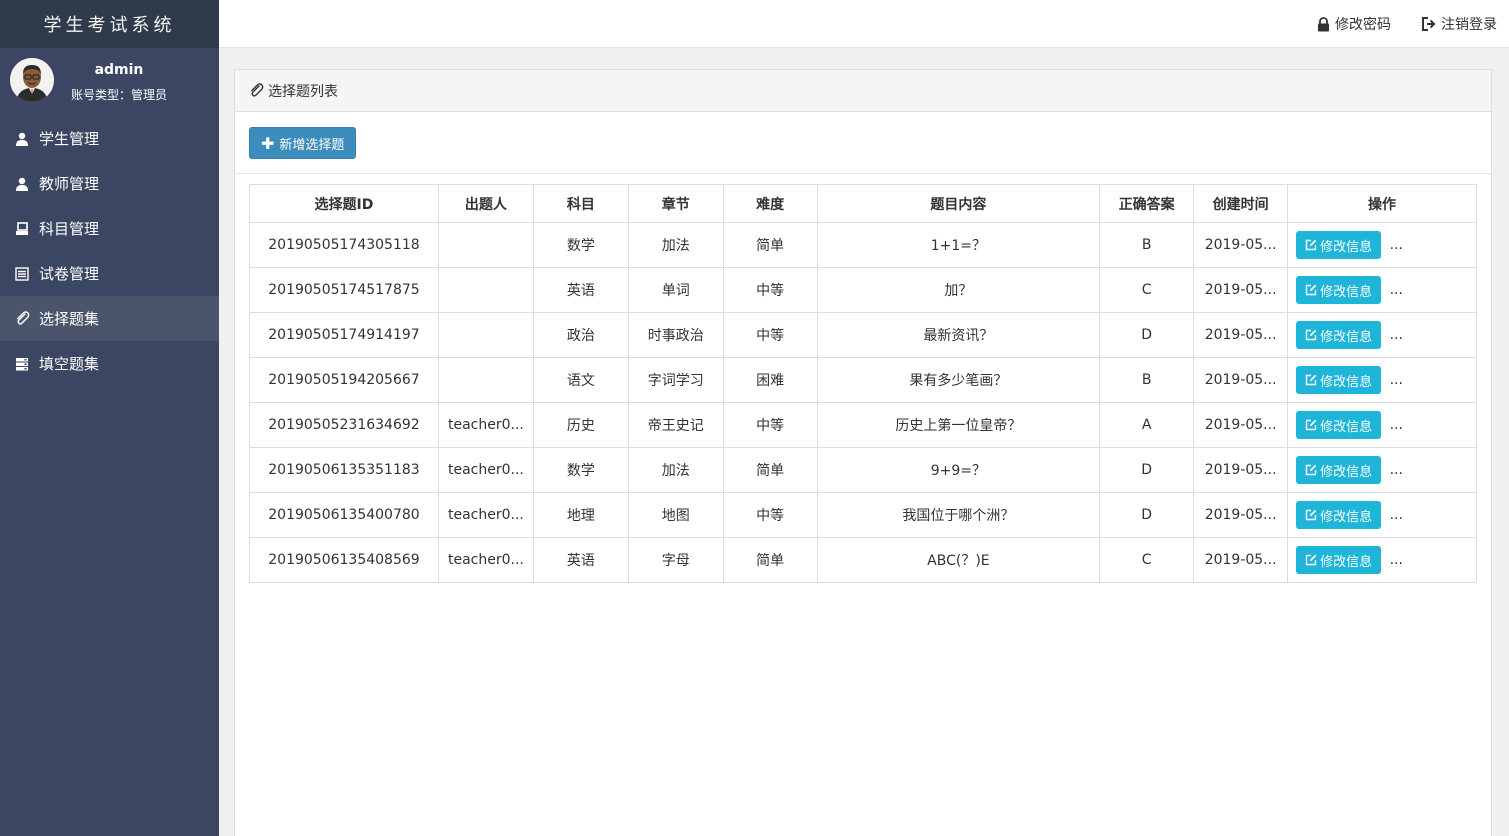 The image size is (1509, 836). What do you see at coordinates (1407, 24) in the screenshot?
I see `header-links: 修改密码 注销登录` at bounding box center [1407, 24].